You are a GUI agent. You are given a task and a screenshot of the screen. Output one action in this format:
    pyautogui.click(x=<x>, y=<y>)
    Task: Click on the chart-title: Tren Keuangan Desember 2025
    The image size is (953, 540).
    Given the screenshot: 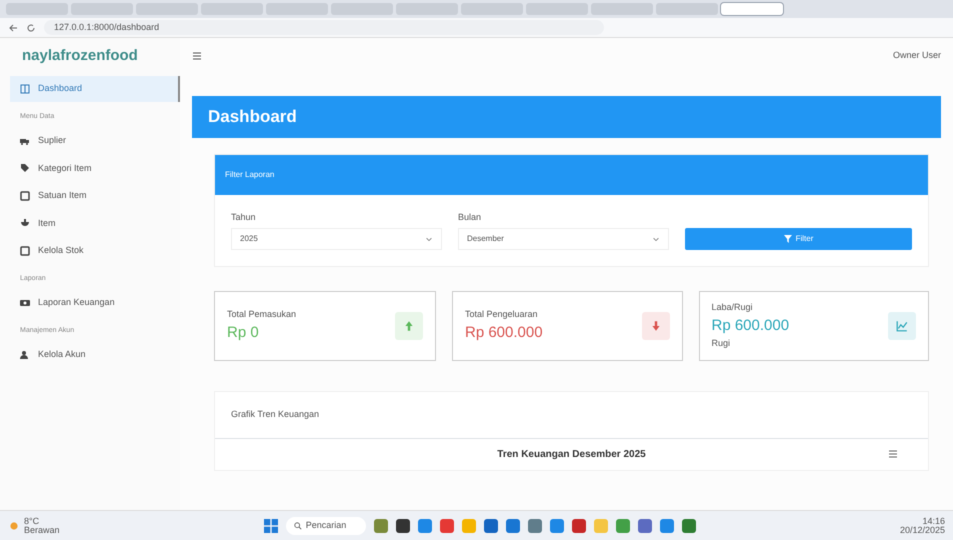 What is the action you would take?
    pyautogui.click(x=571, y=455)
    